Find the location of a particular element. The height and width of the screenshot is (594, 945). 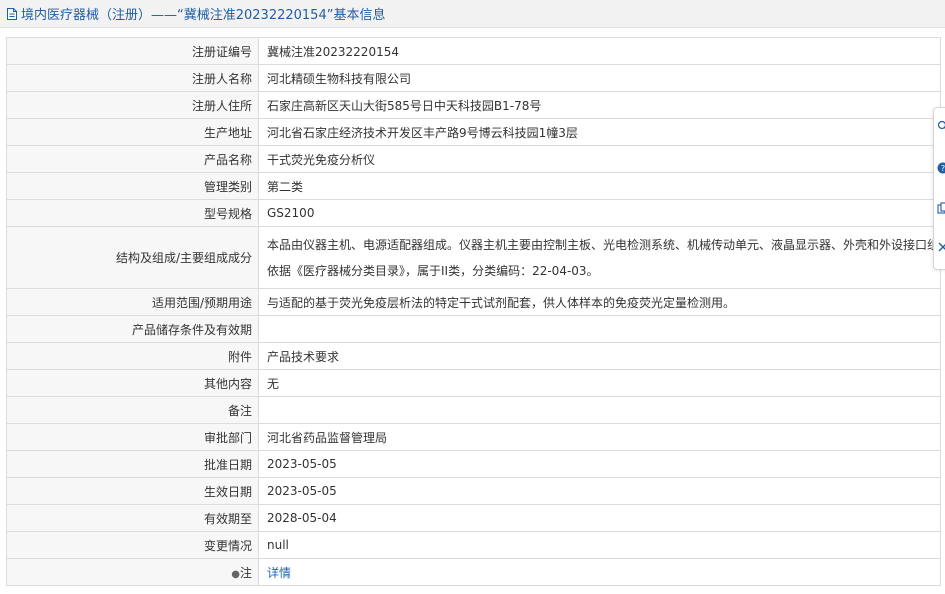

row-value: 干式荧光免疫分析仪 is located at coordinates (599, 159).